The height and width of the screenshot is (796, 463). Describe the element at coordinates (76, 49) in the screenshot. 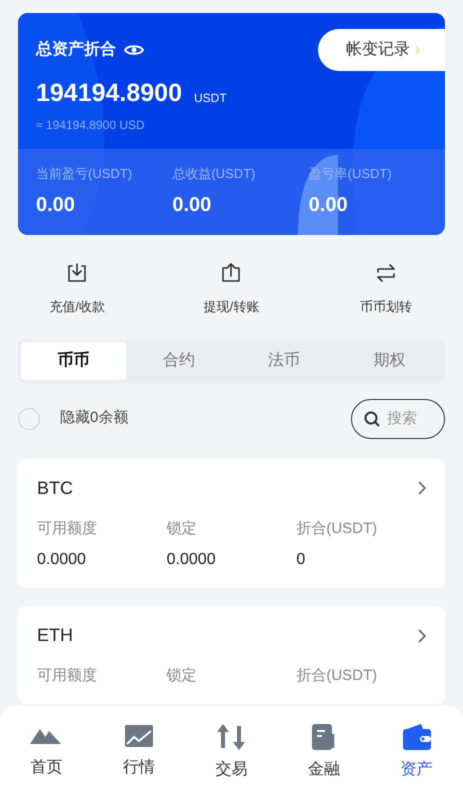

I see `total-assets-title: 总资产折合` at that location.